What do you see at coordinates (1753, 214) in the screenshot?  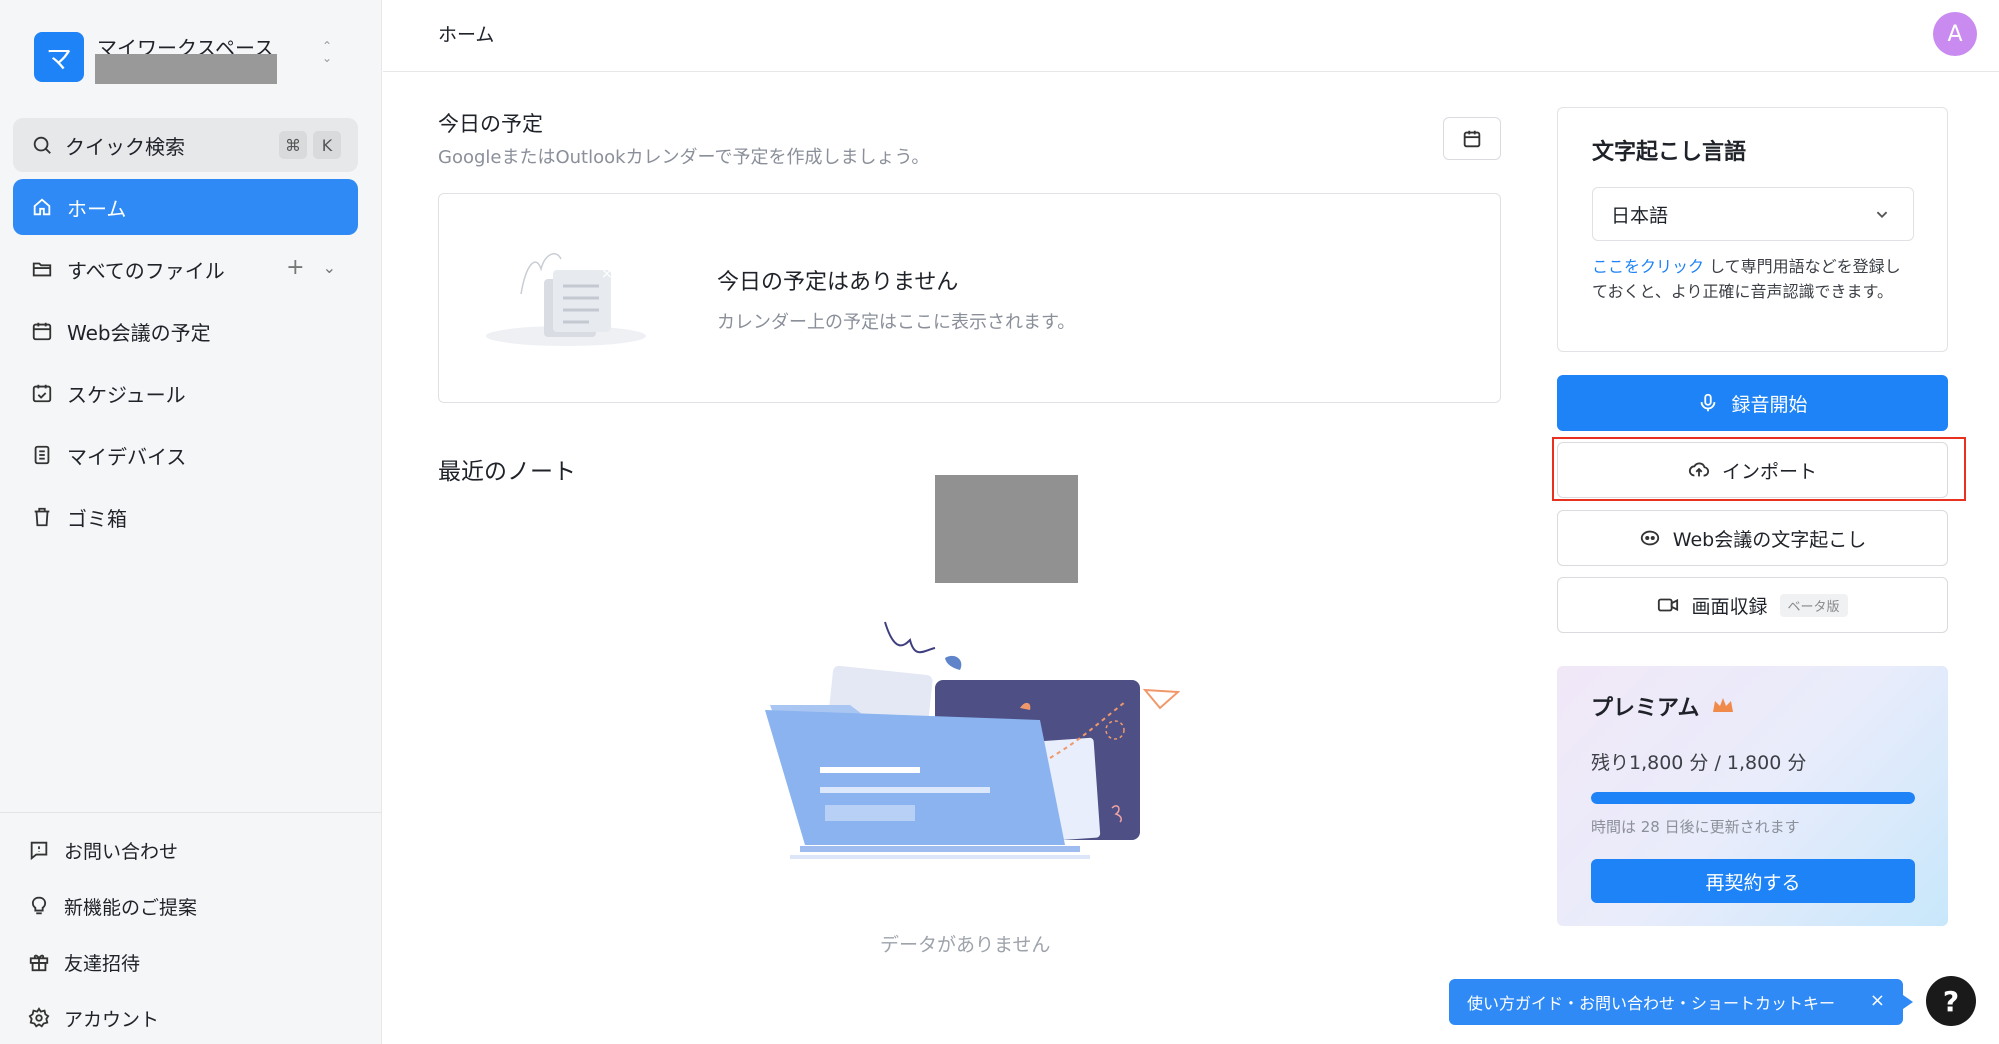 I see `language-select: 日本語` at bounding box center [1753, 214].